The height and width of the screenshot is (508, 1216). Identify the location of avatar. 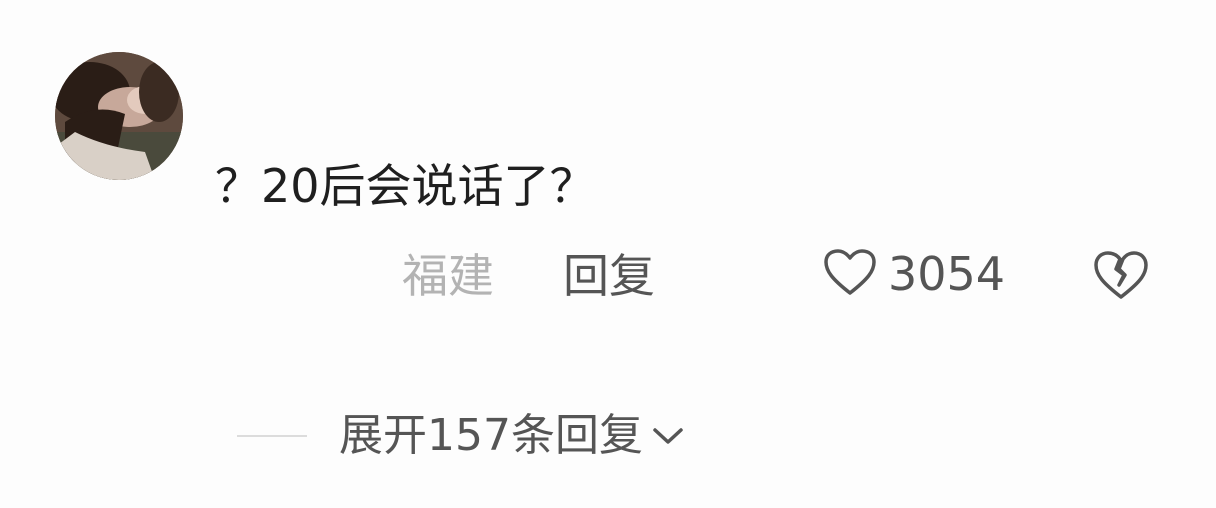
(119, 116).